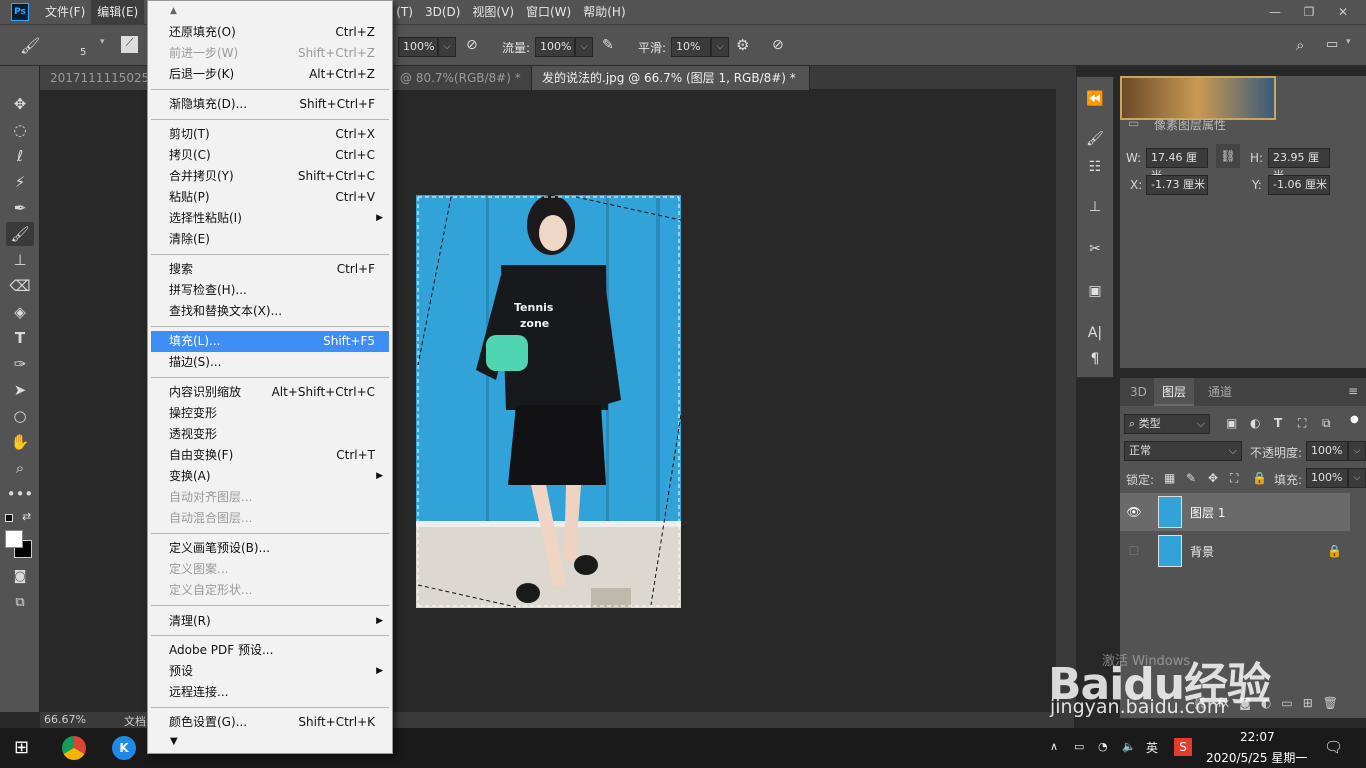 The image size is (1366, 768). I want to click on layer-name: 图层 1, so click(1207, 512).